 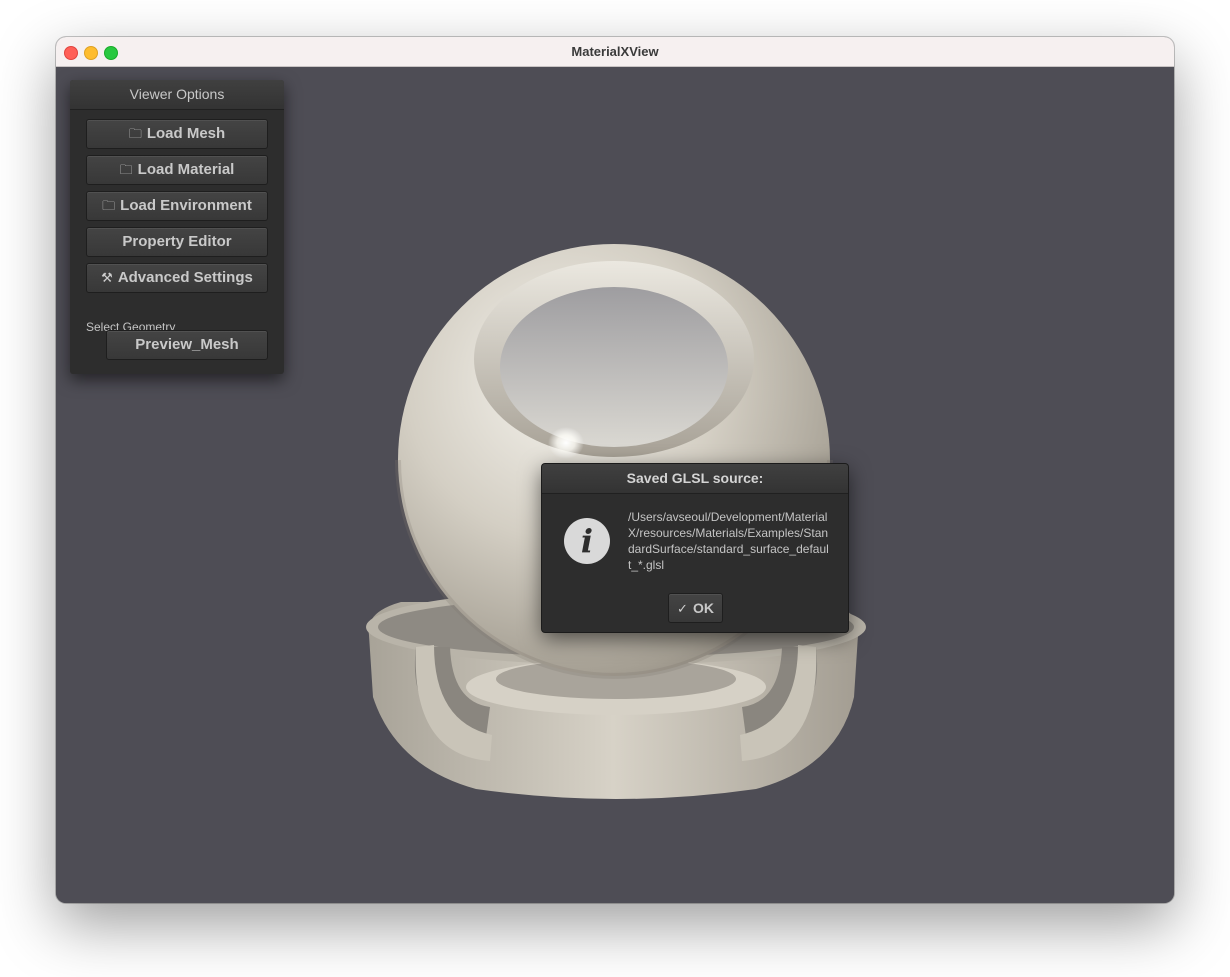 What do you see at coordinates (682, 608) in the screenshot?
I see `checkmark-icon: ✓` at bounding box center [682, 608].